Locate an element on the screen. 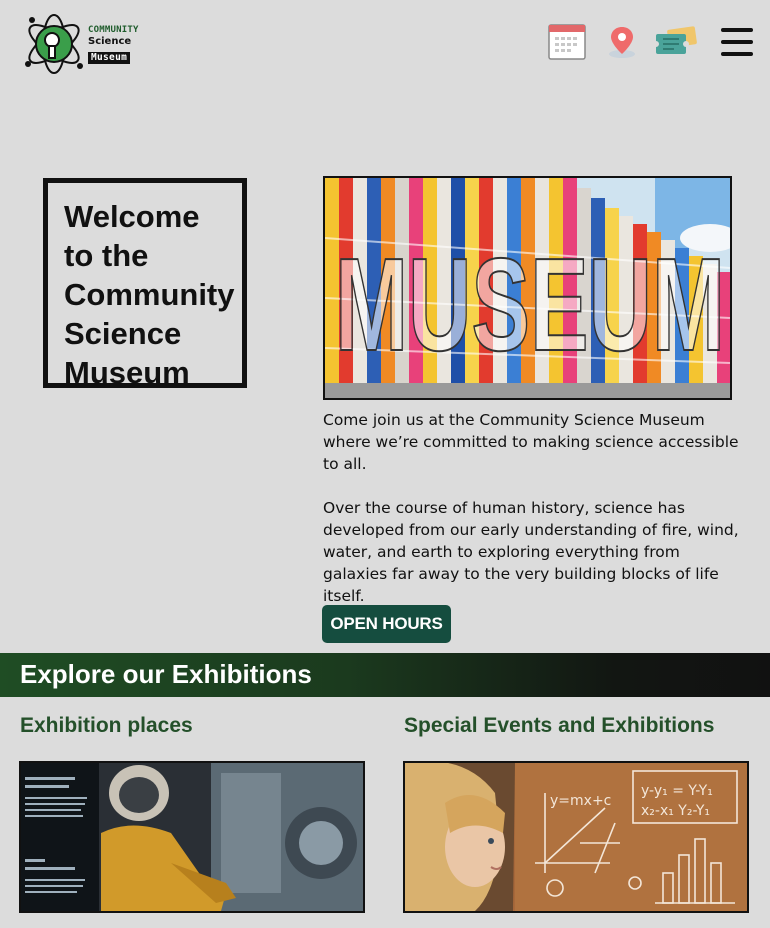  exhibition-places-title: Exhibition places is located at coordinates (106, 726).